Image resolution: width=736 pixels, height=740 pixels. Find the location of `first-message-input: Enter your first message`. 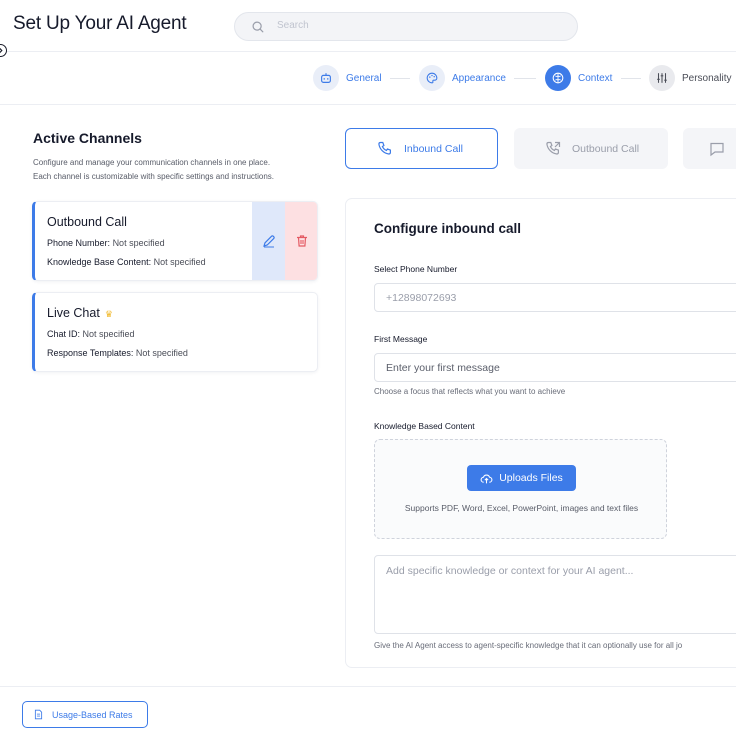

first-message-input: Enter your first message is located at coordinates (555, 367).